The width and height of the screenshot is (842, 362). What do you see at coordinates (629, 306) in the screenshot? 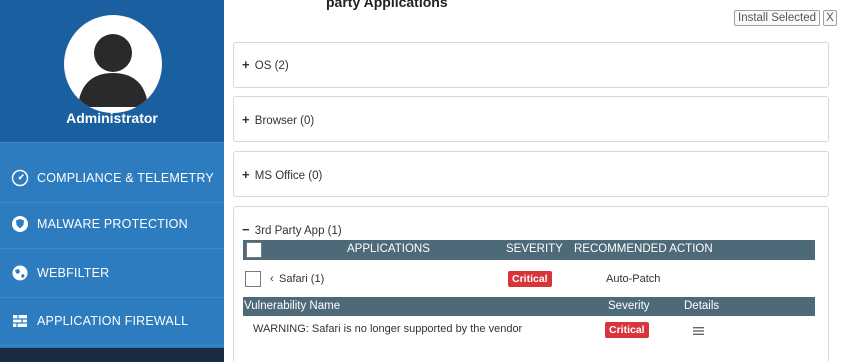
I see `col-severity: Severity` at bounding box center [629, 306].